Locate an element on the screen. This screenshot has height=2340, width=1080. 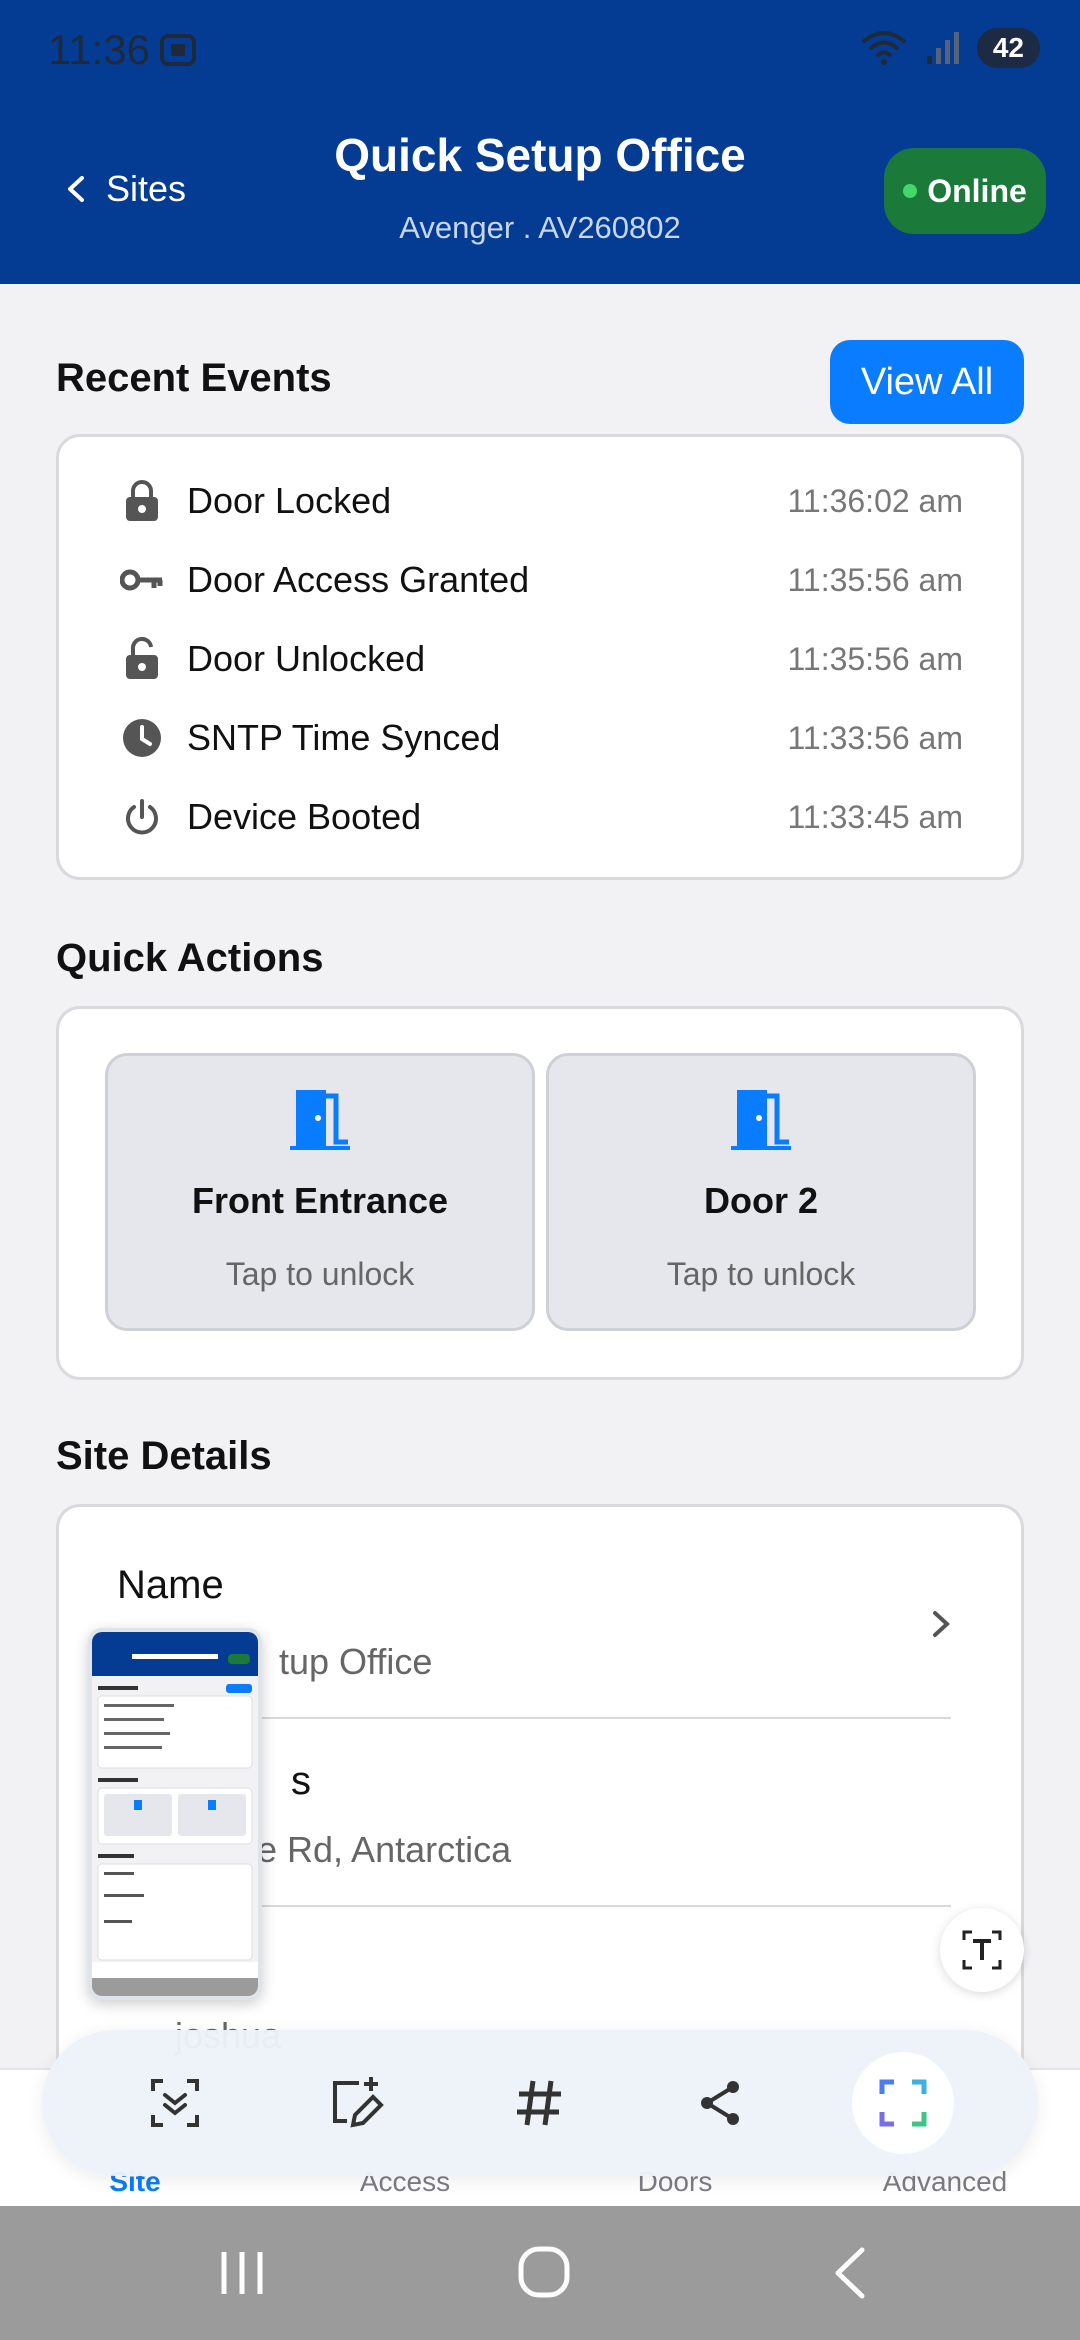
recent-apps-icon is located at coordinates (242, 2273).